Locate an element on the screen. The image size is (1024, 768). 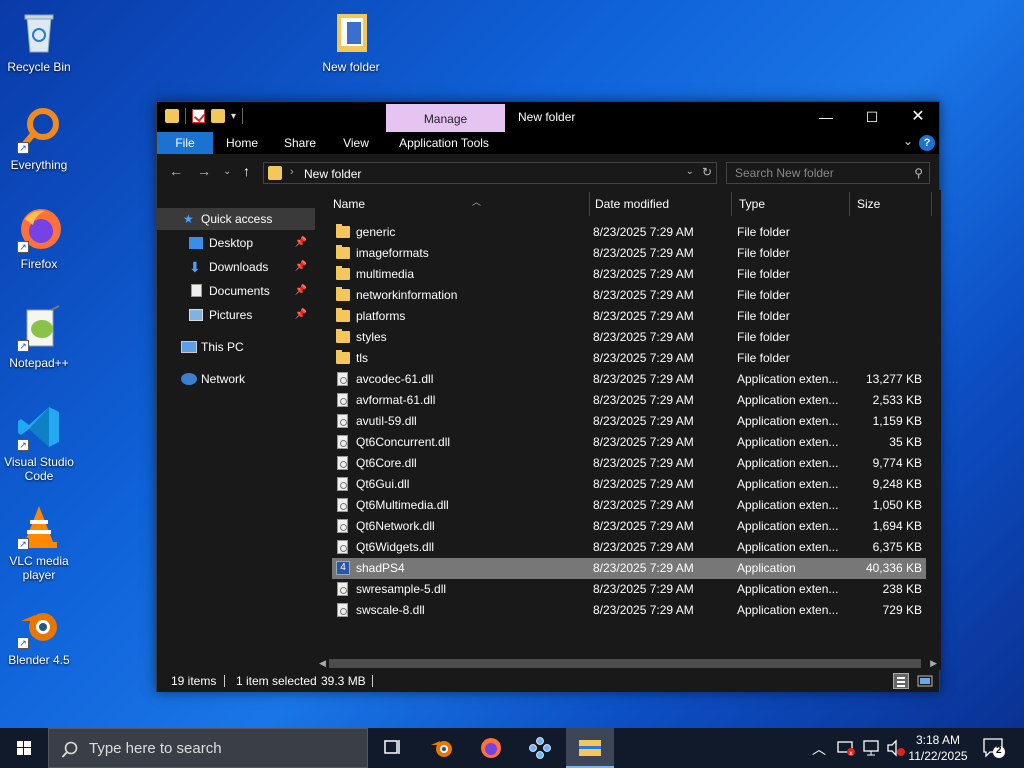
desktop-icon-vscode: ↗ Visual Studio Code is located at coordinates (39, 443).